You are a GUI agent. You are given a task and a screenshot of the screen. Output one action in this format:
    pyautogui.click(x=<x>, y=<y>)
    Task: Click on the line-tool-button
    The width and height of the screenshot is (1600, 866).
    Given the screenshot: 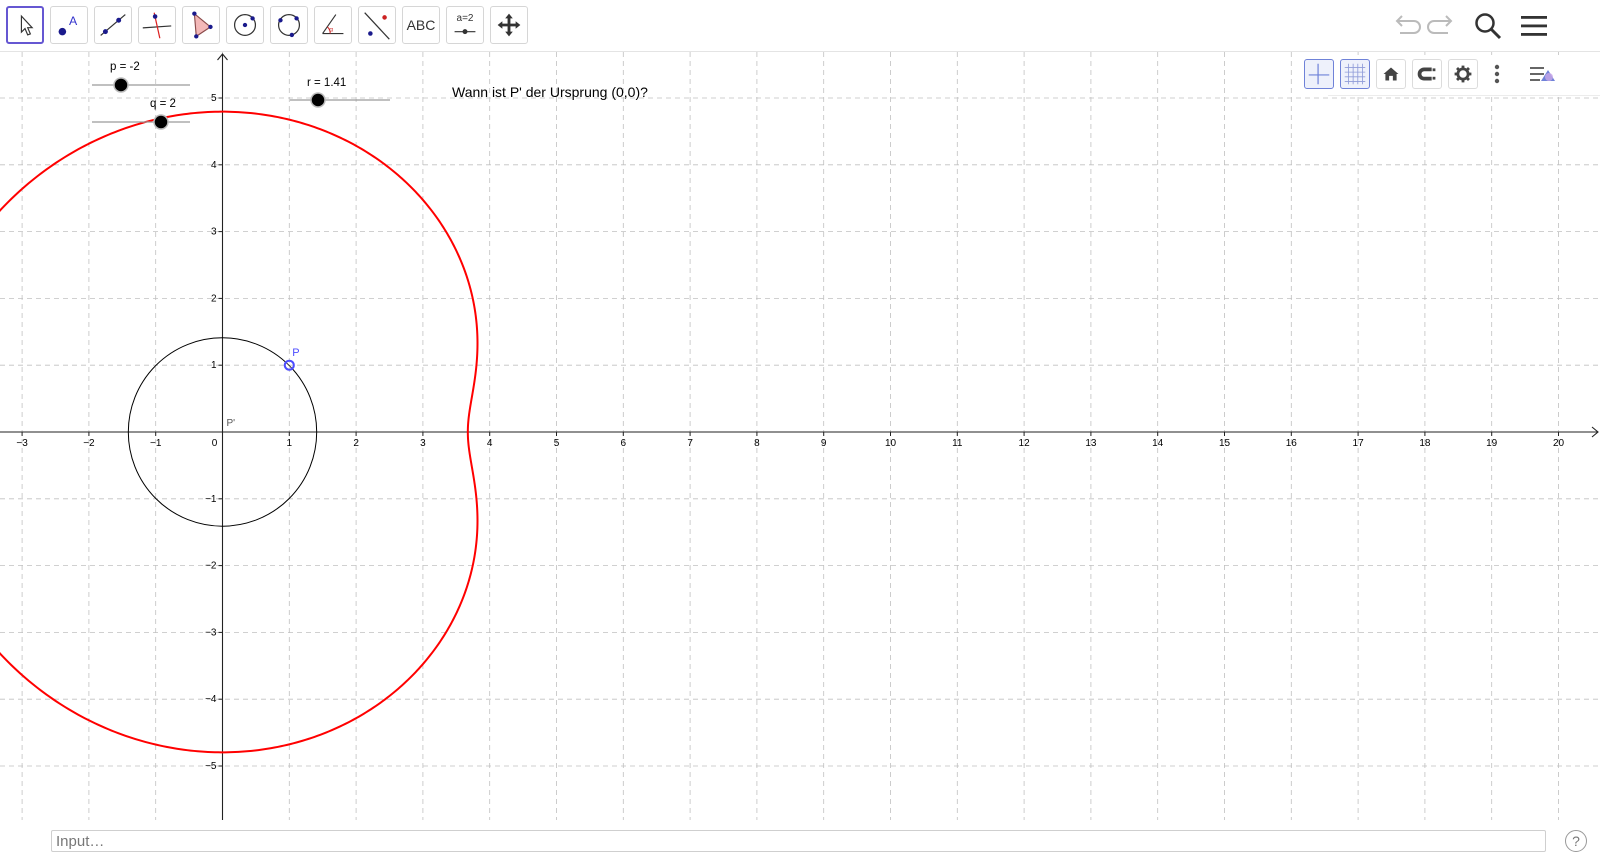 What is the action you would take?
    pyautogui.click(x=113, y=25)
    